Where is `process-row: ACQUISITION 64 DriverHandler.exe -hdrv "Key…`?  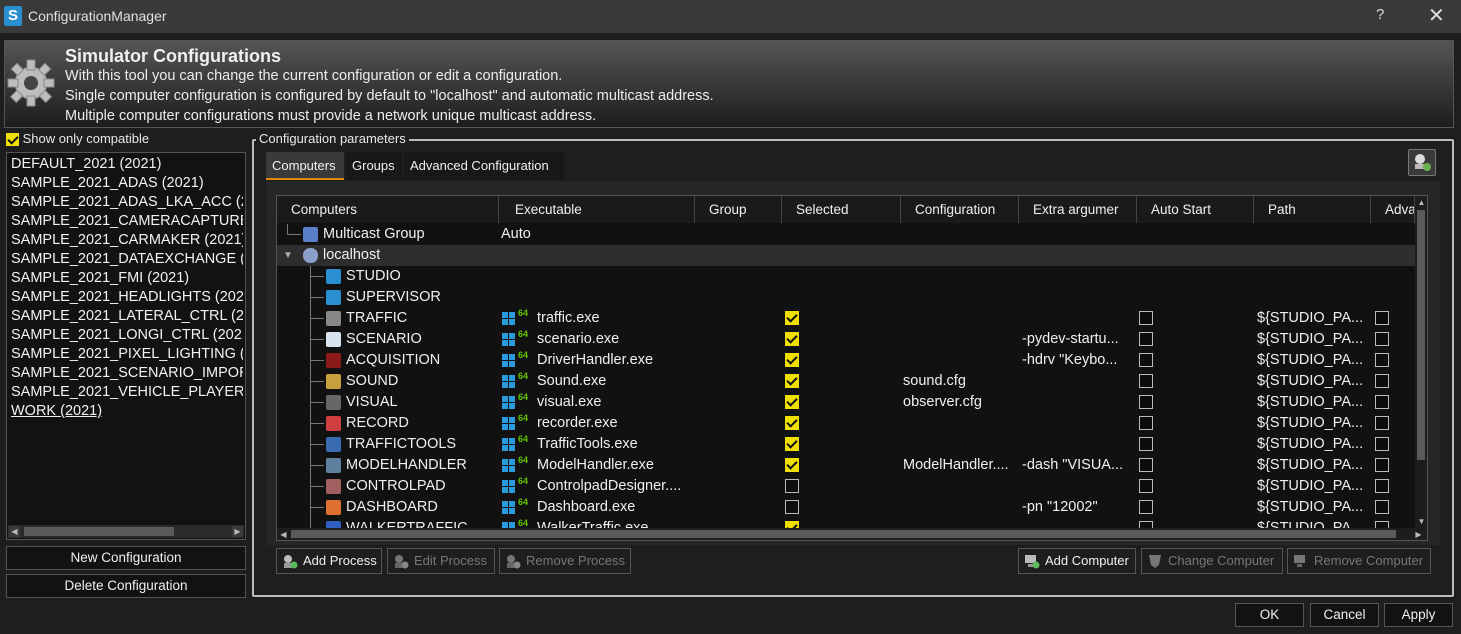
process-row: ACQUISITION 64 DriverHandler.exe -hdrv "Key… is located at coordinates (846, 360).